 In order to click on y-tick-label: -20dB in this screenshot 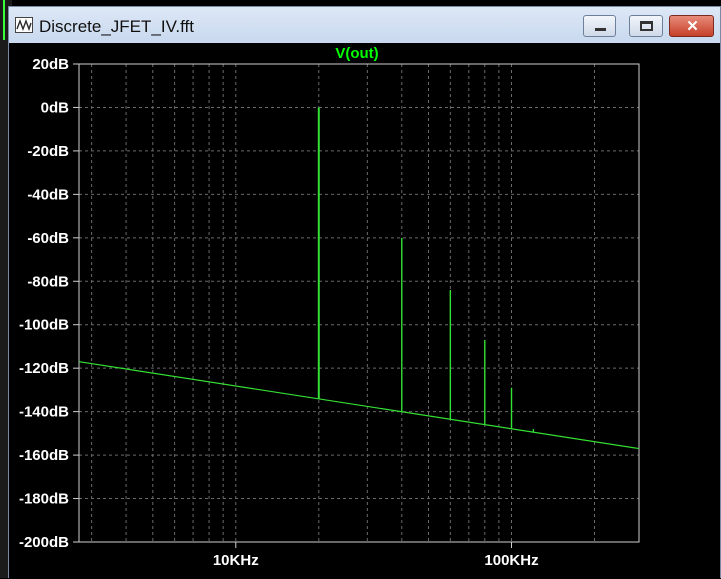, I will do `click(48, 151)`.